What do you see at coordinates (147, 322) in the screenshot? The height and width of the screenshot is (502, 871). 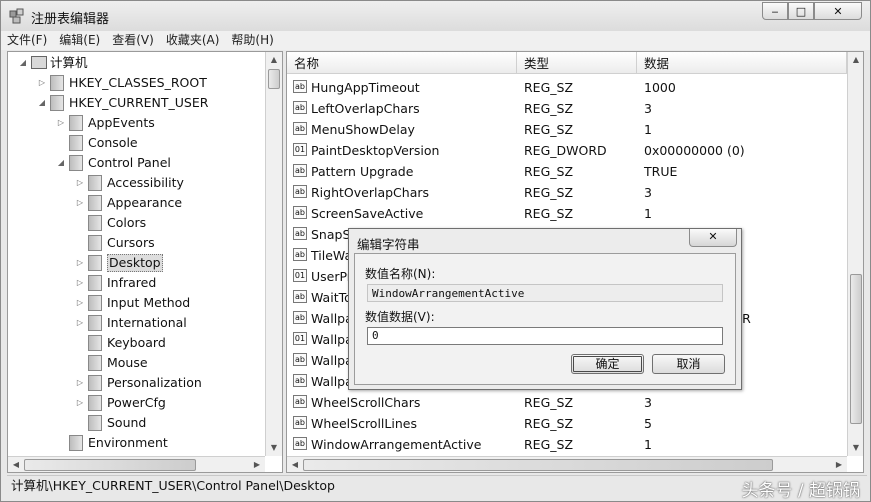 I see `tree-item-label: International` at bounding box center [147, 322].